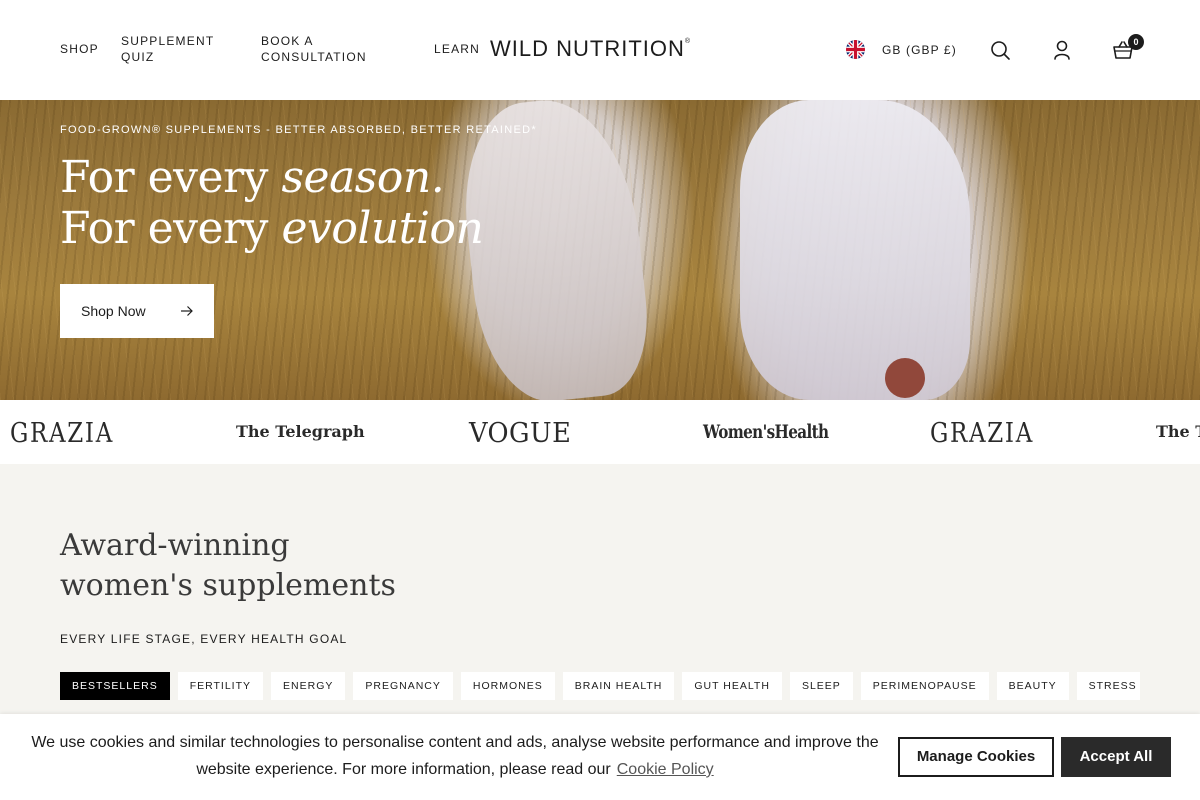 The width and height of the screenshot is (1200, 800). Describe the element at coordinates (1062, 50) in the screenshot. I see `account-icon` at that location.